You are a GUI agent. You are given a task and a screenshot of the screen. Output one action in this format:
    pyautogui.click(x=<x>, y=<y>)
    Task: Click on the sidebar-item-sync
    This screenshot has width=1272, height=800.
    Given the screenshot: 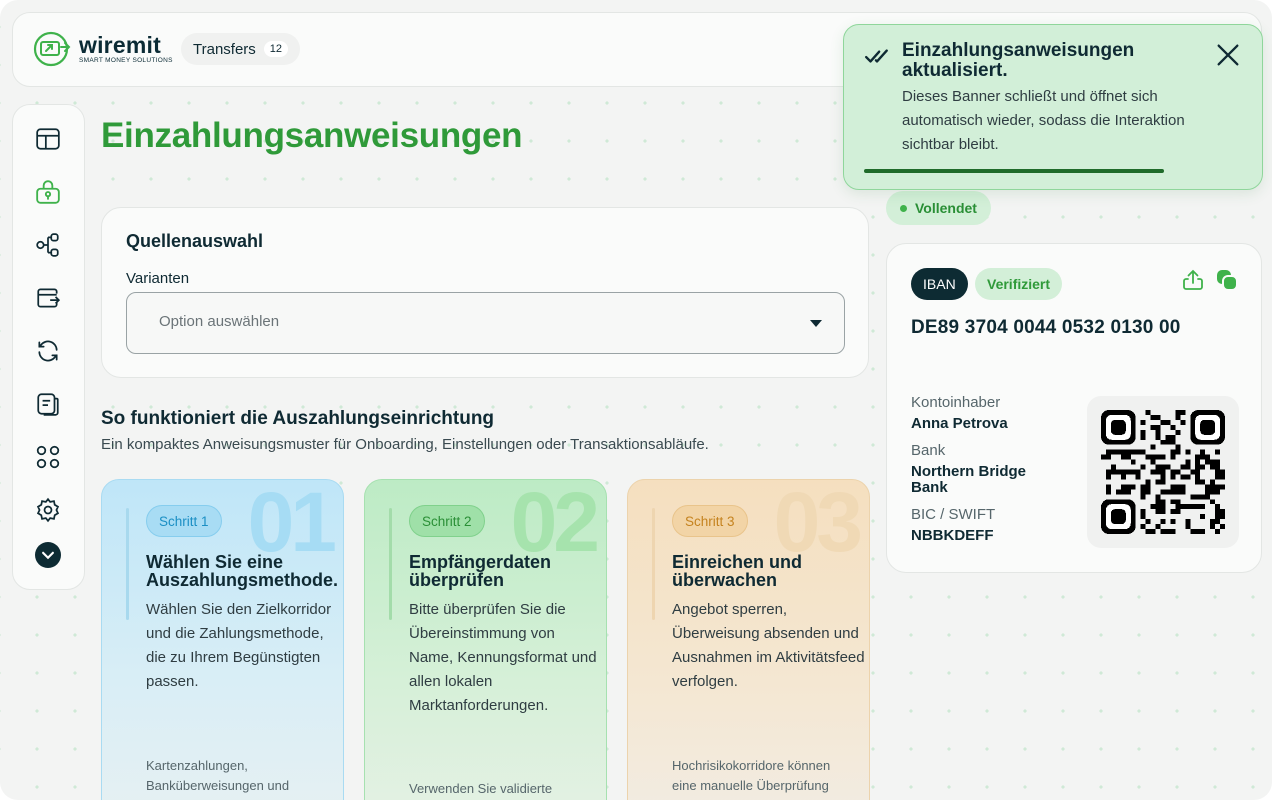 What is the action you would take?
    pyautogui.click(x=48, y=351)
    